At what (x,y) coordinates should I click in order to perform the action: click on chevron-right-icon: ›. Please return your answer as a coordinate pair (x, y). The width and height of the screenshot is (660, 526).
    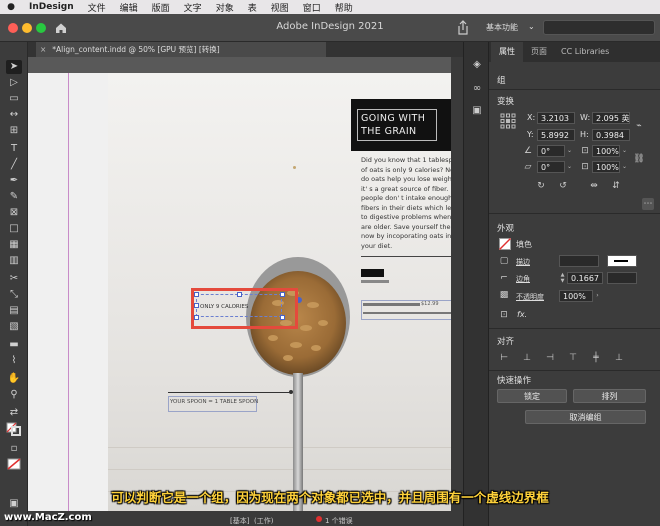
    Looking at the image, I should click on (597, 296).